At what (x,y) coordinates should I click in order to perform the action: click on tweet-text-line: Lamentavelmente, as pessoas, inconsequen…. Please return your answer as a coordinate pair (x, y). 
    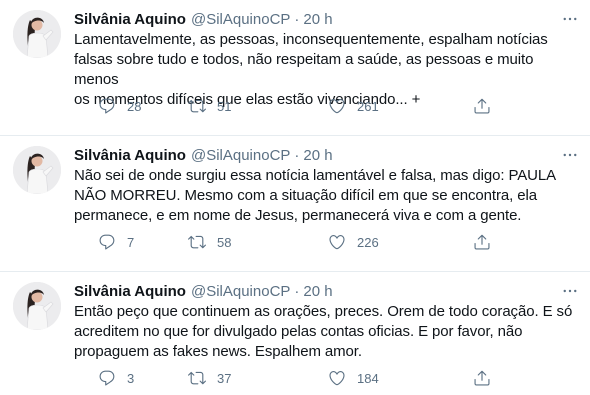
    Looking at the image, I should click on (311, 39).